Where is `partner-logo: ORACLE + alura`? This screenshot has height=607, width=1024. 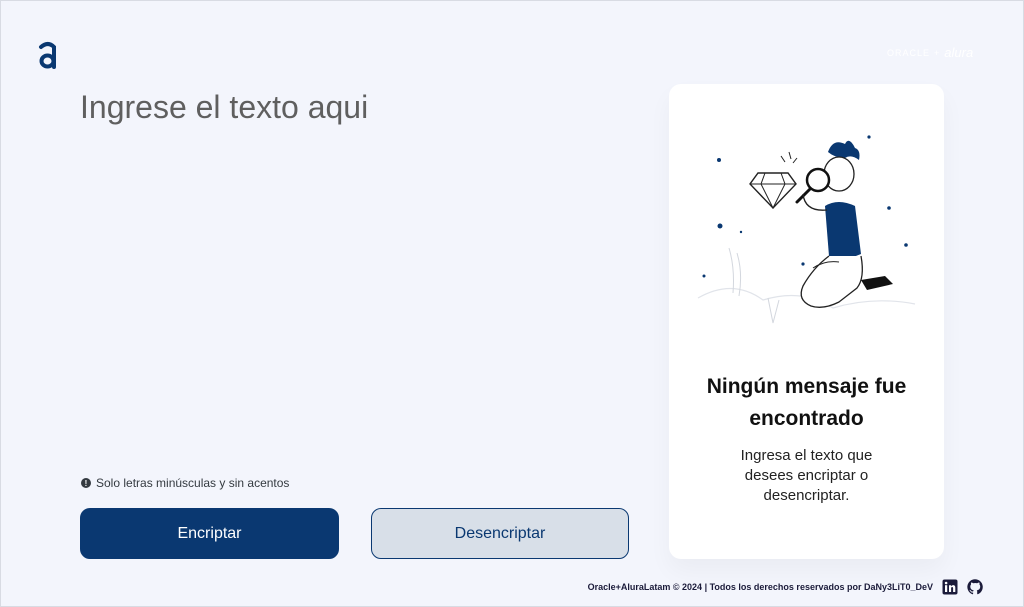
partner-logo: ORACLE + alura is located at coordinates (930, 52).